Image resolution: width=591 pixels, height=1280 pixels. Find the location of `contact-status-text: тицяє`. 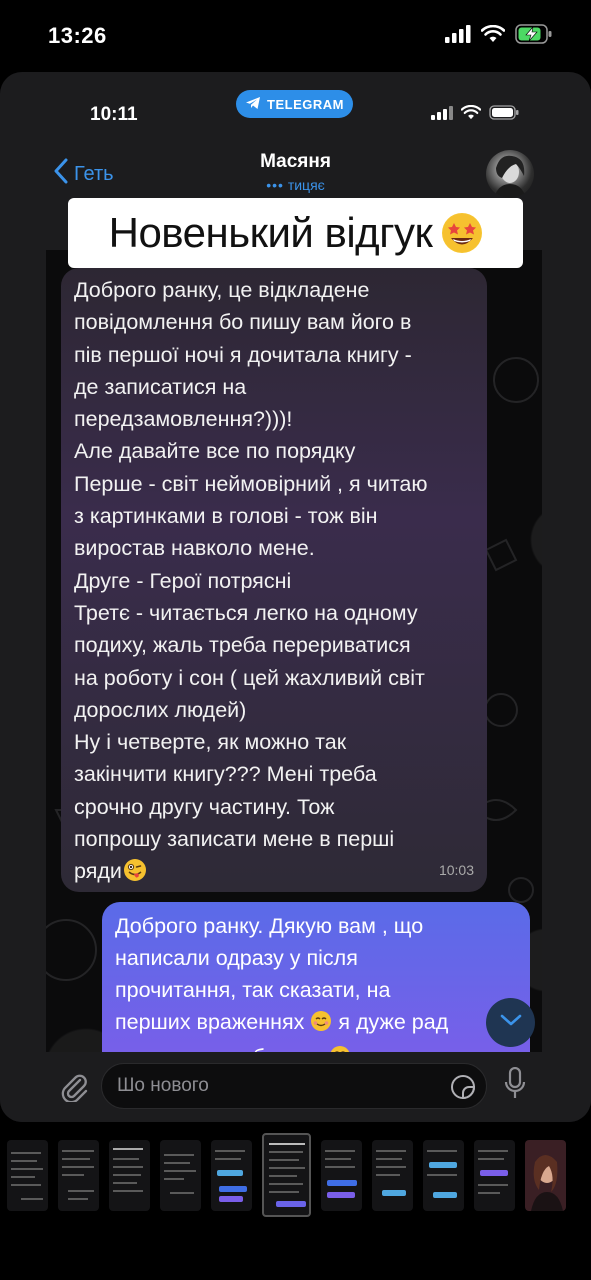

contact-status-text: тицяє is located at coordinates (306, 185).